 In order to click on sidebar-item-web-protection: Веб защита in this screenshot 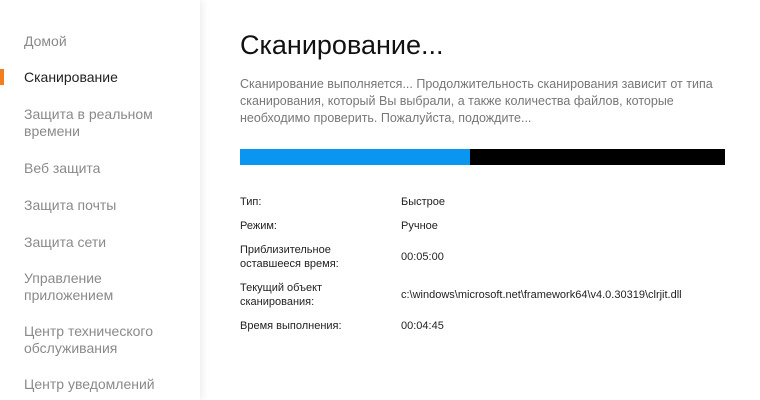, I will do `click(109, 168)`.